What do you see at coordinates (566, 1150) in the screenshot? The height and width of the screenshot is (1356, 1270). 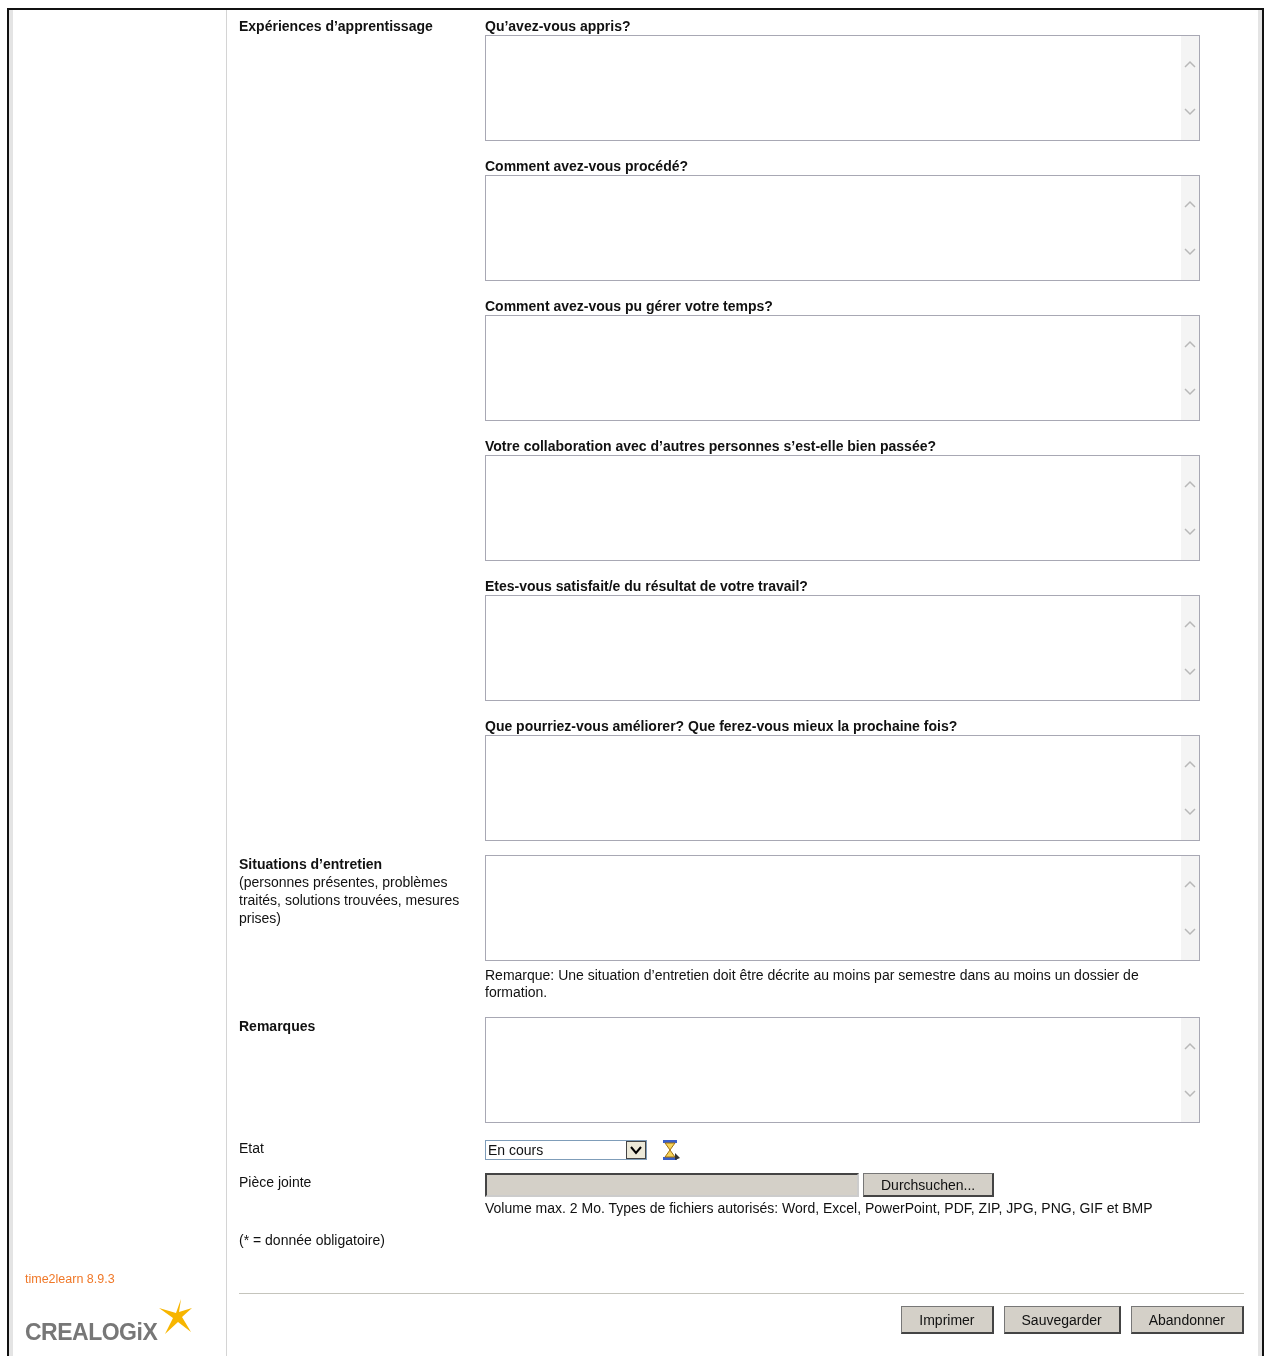 I see `status-dropdown: En cours` at bounding box center [566, 1150].